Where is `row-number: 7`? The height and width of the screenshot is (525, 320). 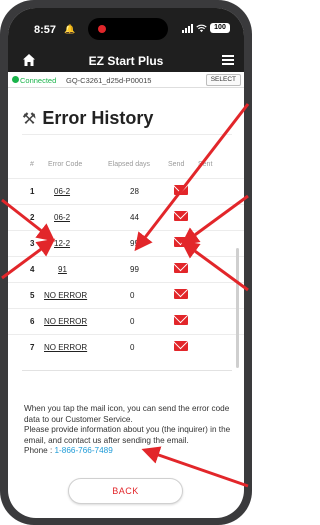 row-number: 7 is located at coordinates (32, 347).